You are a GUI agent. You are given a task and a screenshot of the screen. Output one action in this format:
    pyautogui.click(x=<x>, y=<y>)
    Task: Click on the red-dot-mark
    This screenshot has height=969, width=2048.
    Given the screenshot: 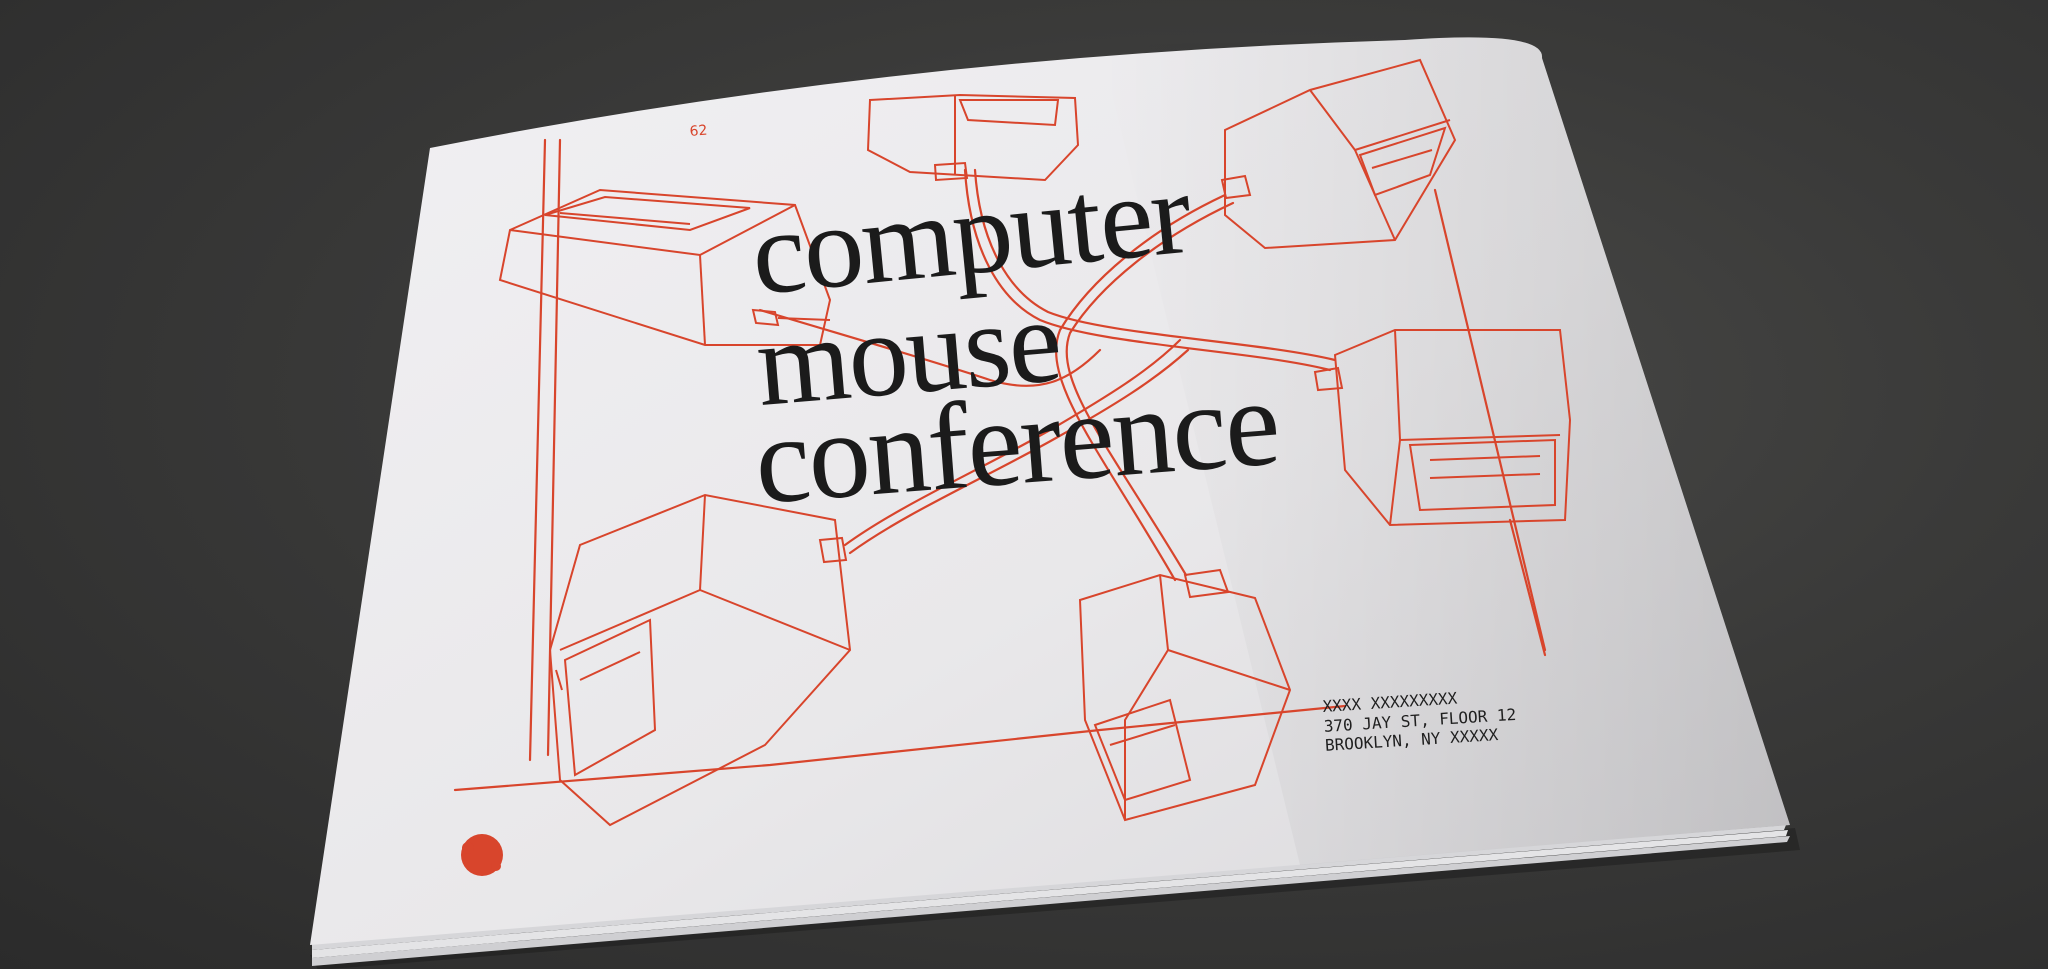 What is the action you would take?
    pyautogui.click(x=482, y=855)
    